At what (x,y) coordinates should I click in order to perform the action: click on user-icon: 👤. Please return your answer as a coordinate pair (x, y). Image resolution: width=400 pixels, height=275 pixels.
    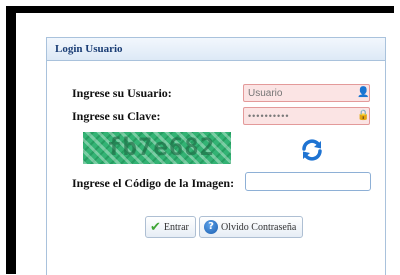
    Looking at the image, I should click on (363, 92).